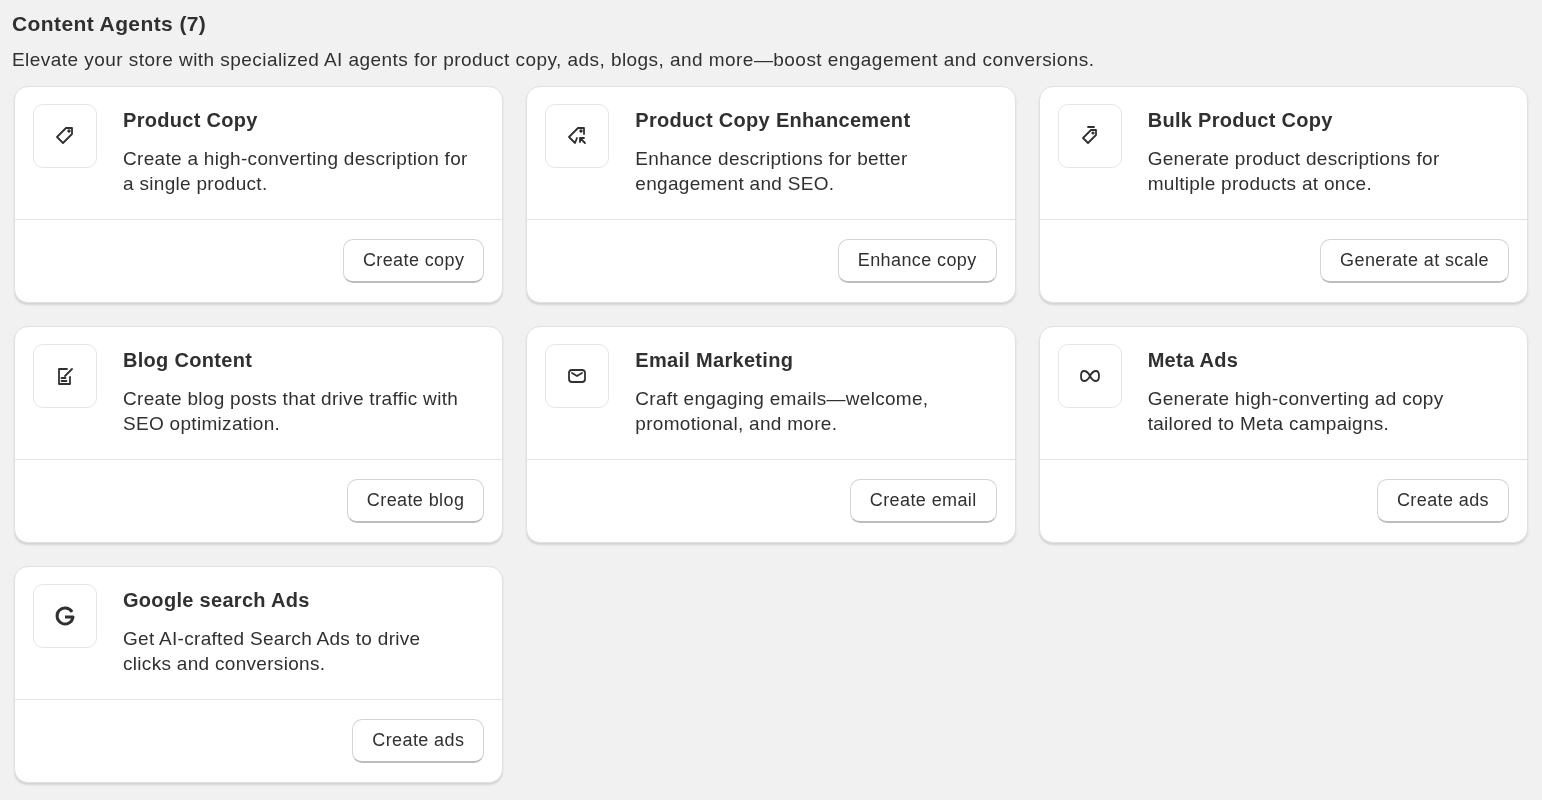 This screenshot has height=800, width=1542. What do you see at coordinates (715, 360) in the screenshot?
I see `agent-title: Email Marketing` at bounding box center [715, 360].